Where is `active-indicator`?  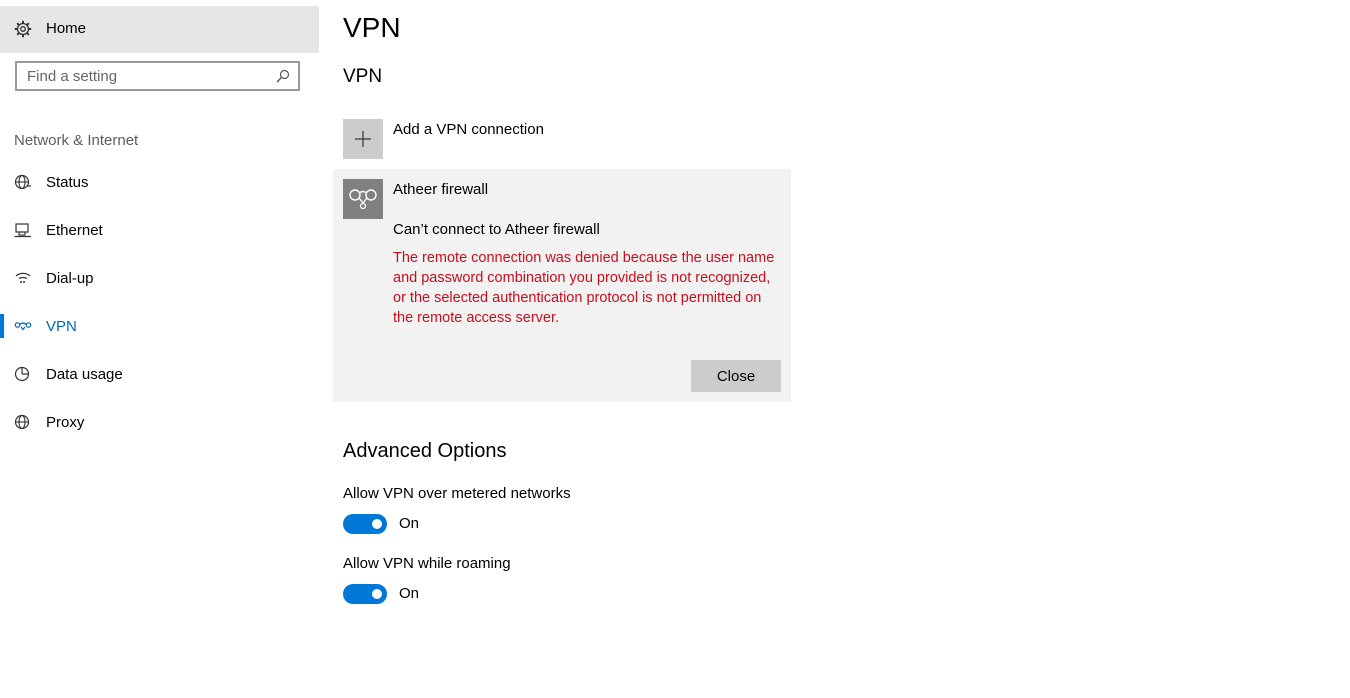
active-indicator is located at coordinates (2, 326).